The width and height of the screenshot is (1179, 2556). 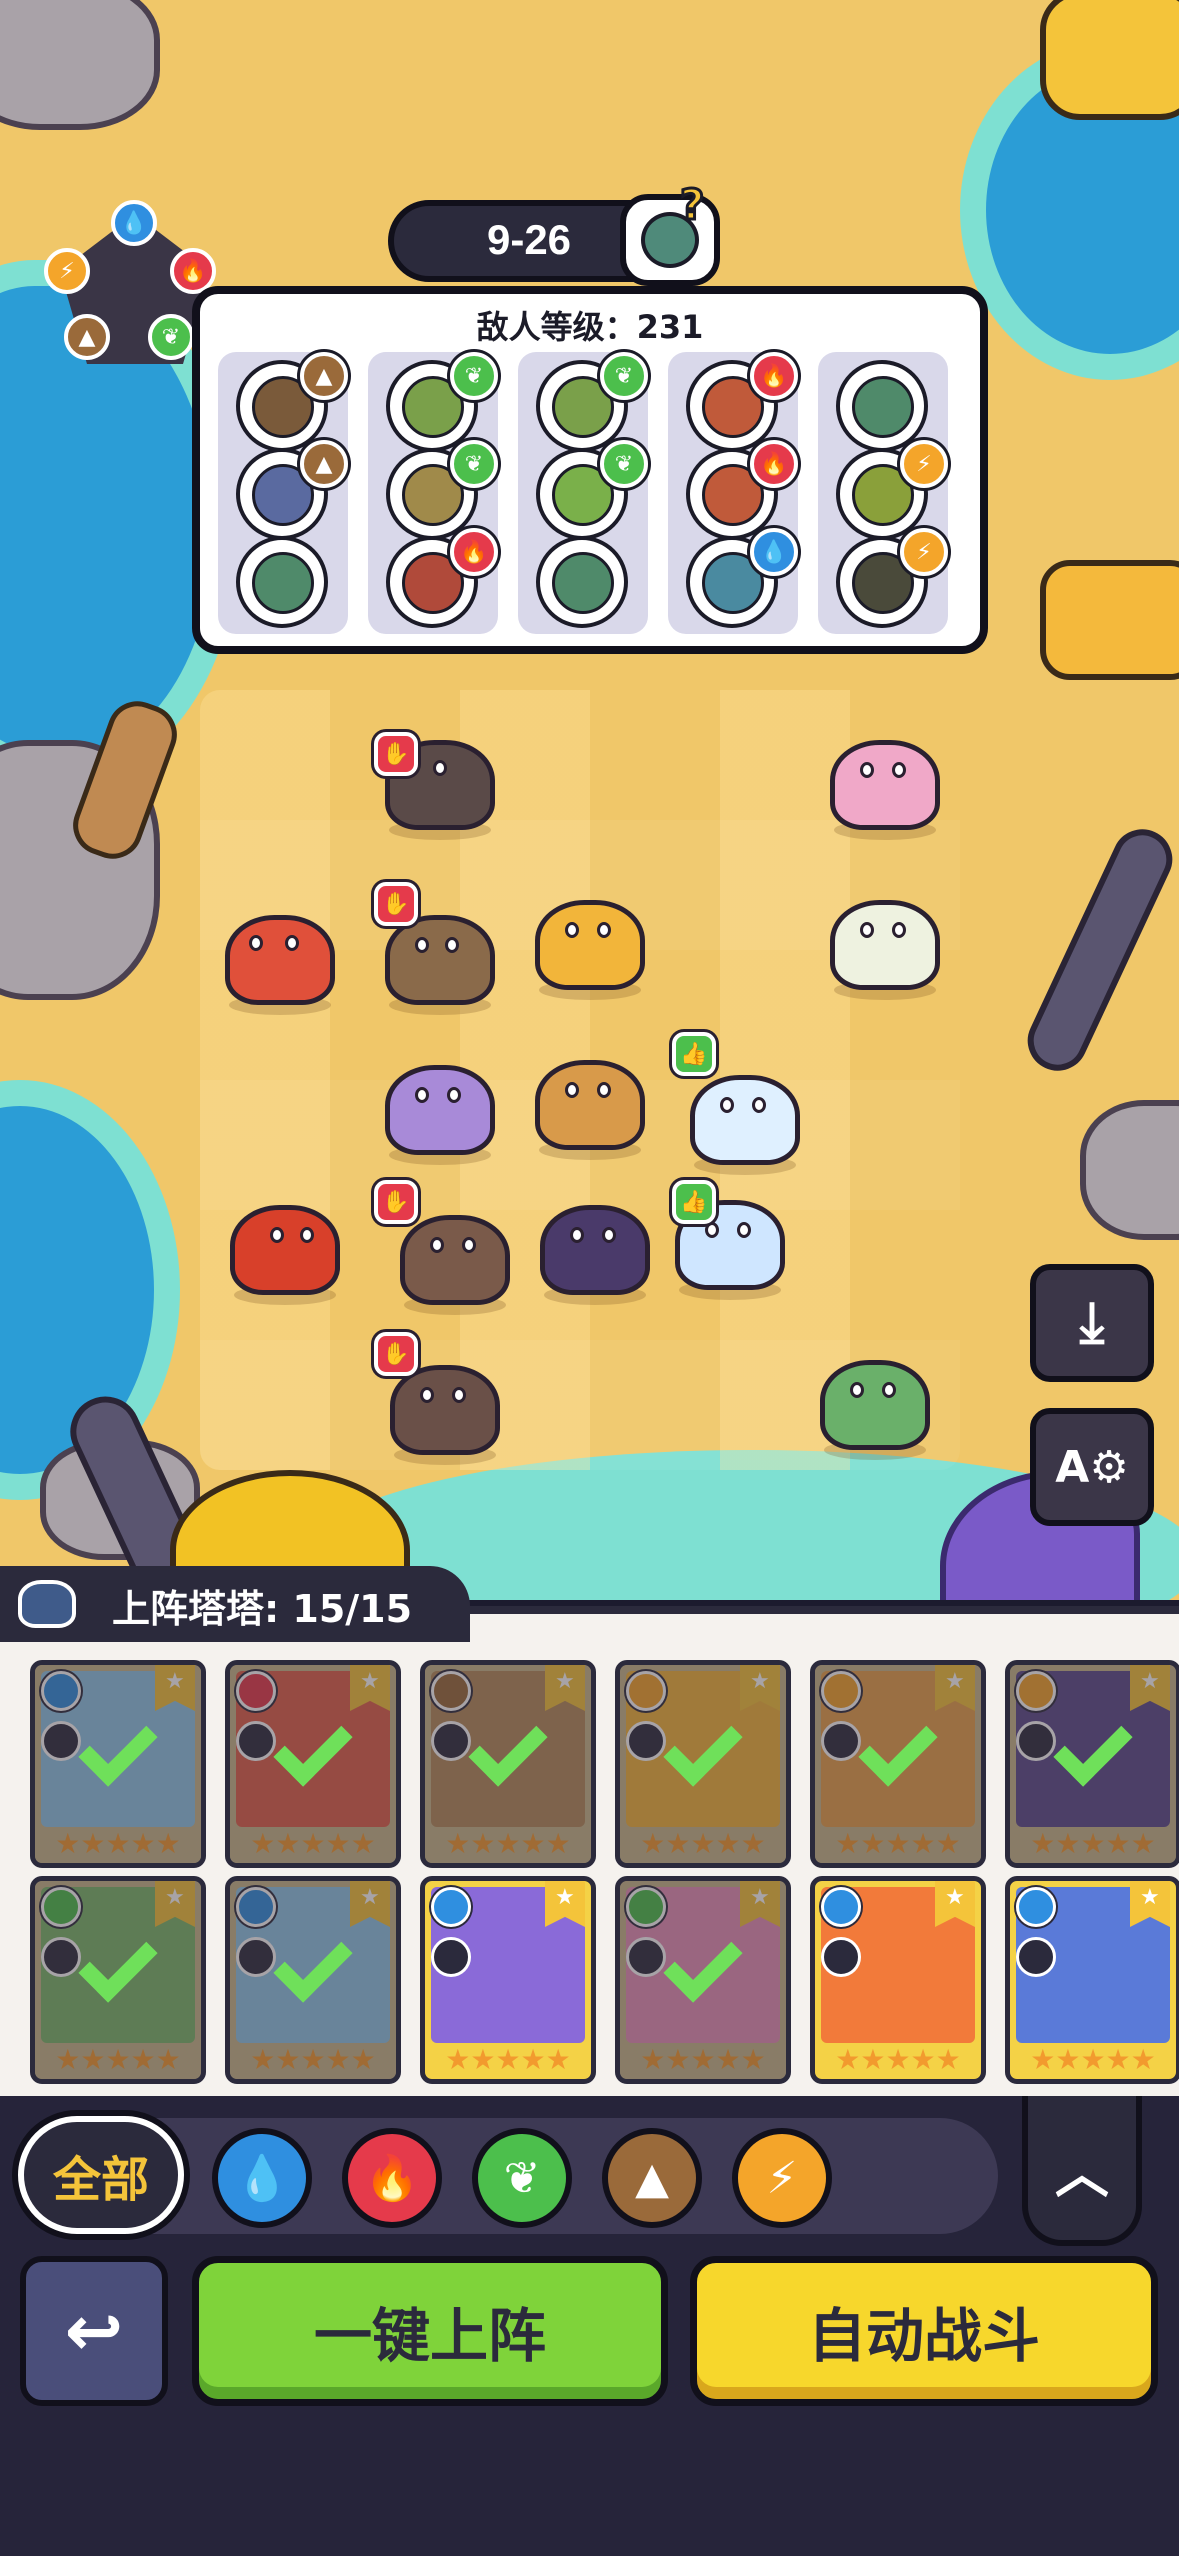 I want to click on enemy-level-label: 敌人等级：231, so click(x=590, y=327).